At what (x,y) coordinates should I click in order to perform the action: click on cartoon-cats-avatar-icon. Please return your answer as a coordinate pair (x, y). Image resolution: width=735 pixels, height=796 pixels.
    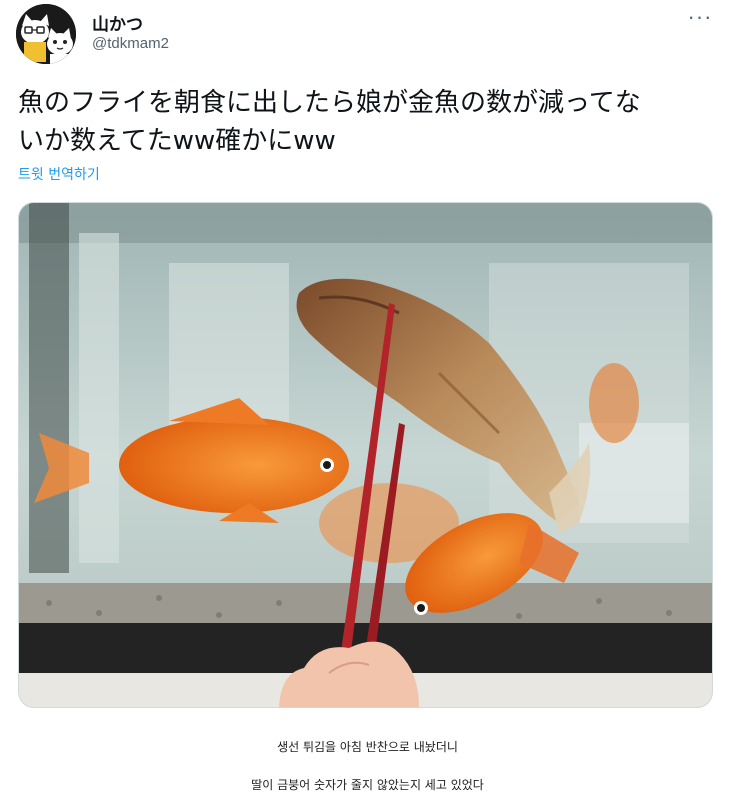
    Looking at the image, I should click on (46, 34).